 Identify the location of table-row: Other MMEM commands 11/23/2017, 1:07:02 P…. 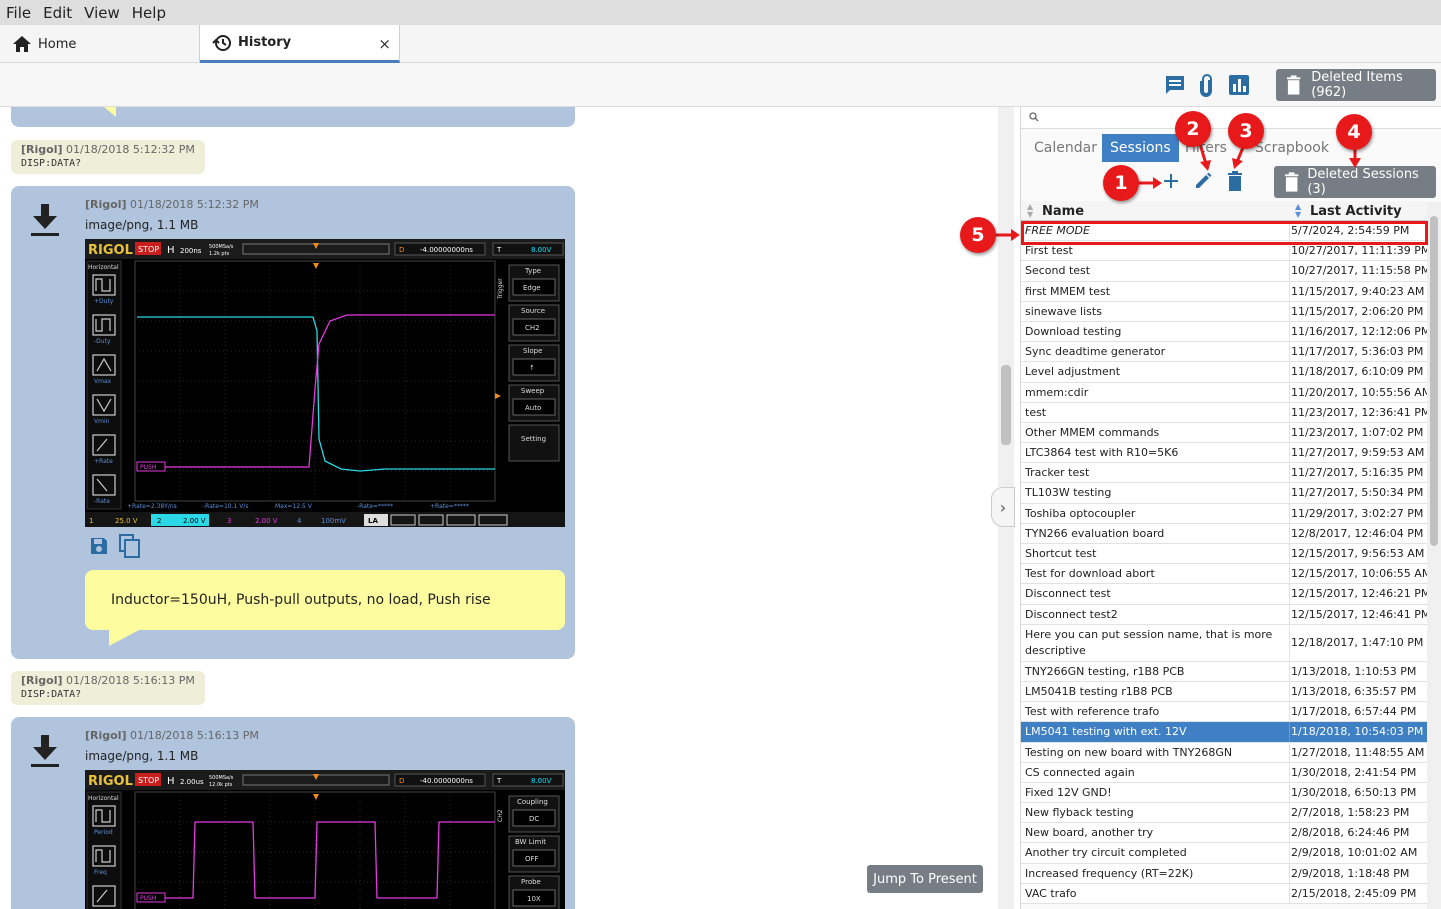
(1224, 433).